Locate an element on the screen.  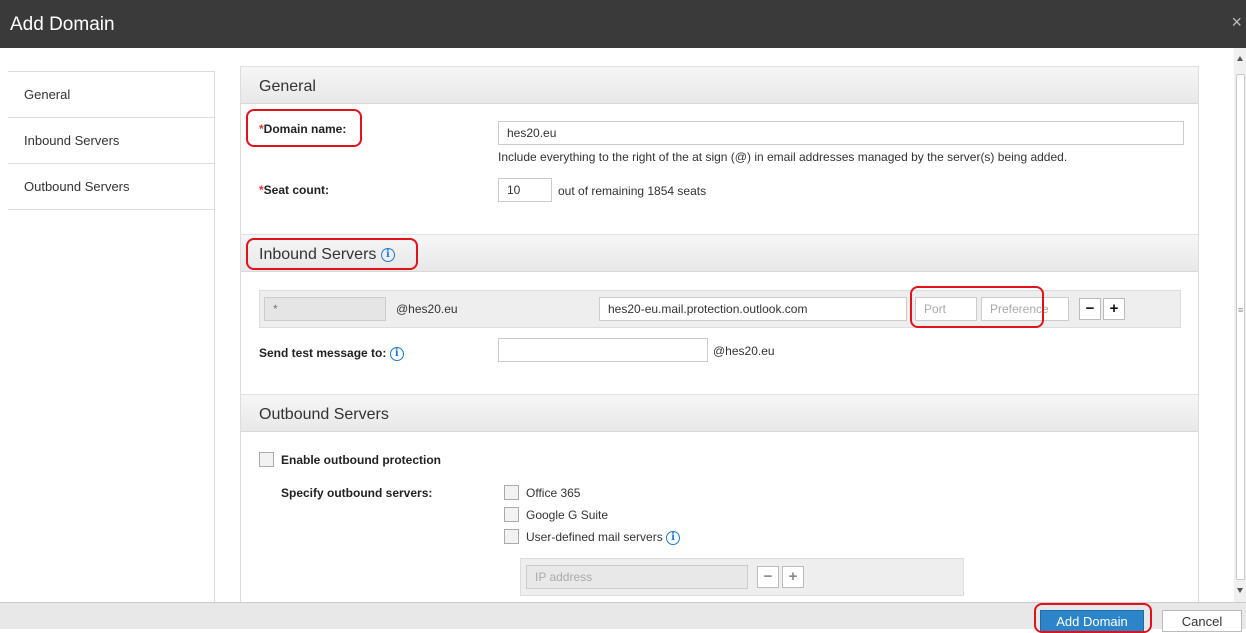
user-defined-label: User-defined mail servers i is located at coordinates (603, 537).